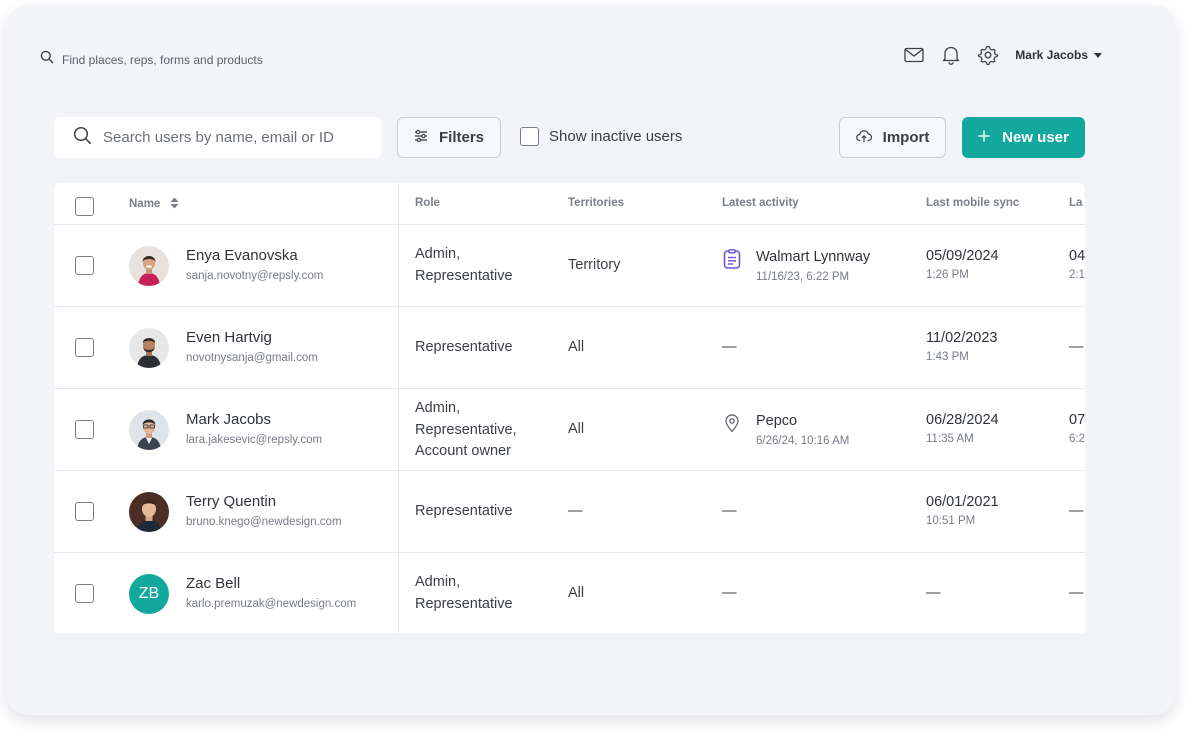 The image size is (1202, 739). I want to click on sync-date: 11/02/2023, so click(962, 338).